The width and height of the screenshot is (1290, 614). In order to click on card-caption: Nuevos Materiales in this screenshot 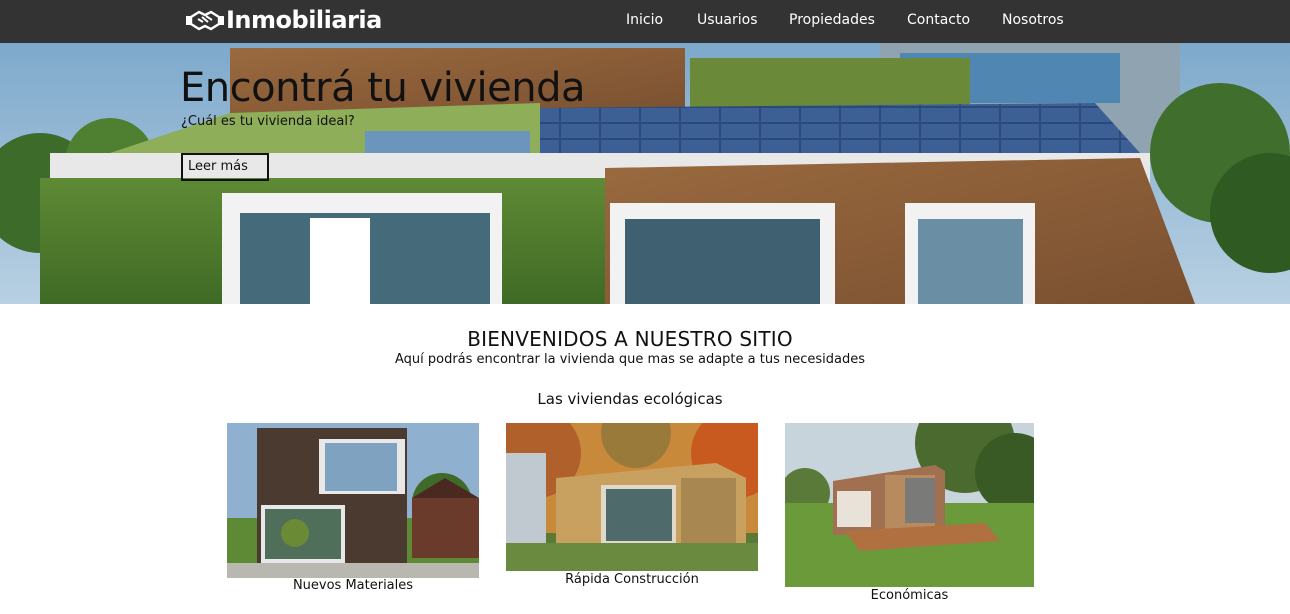, I will do `click(353, 585)`.